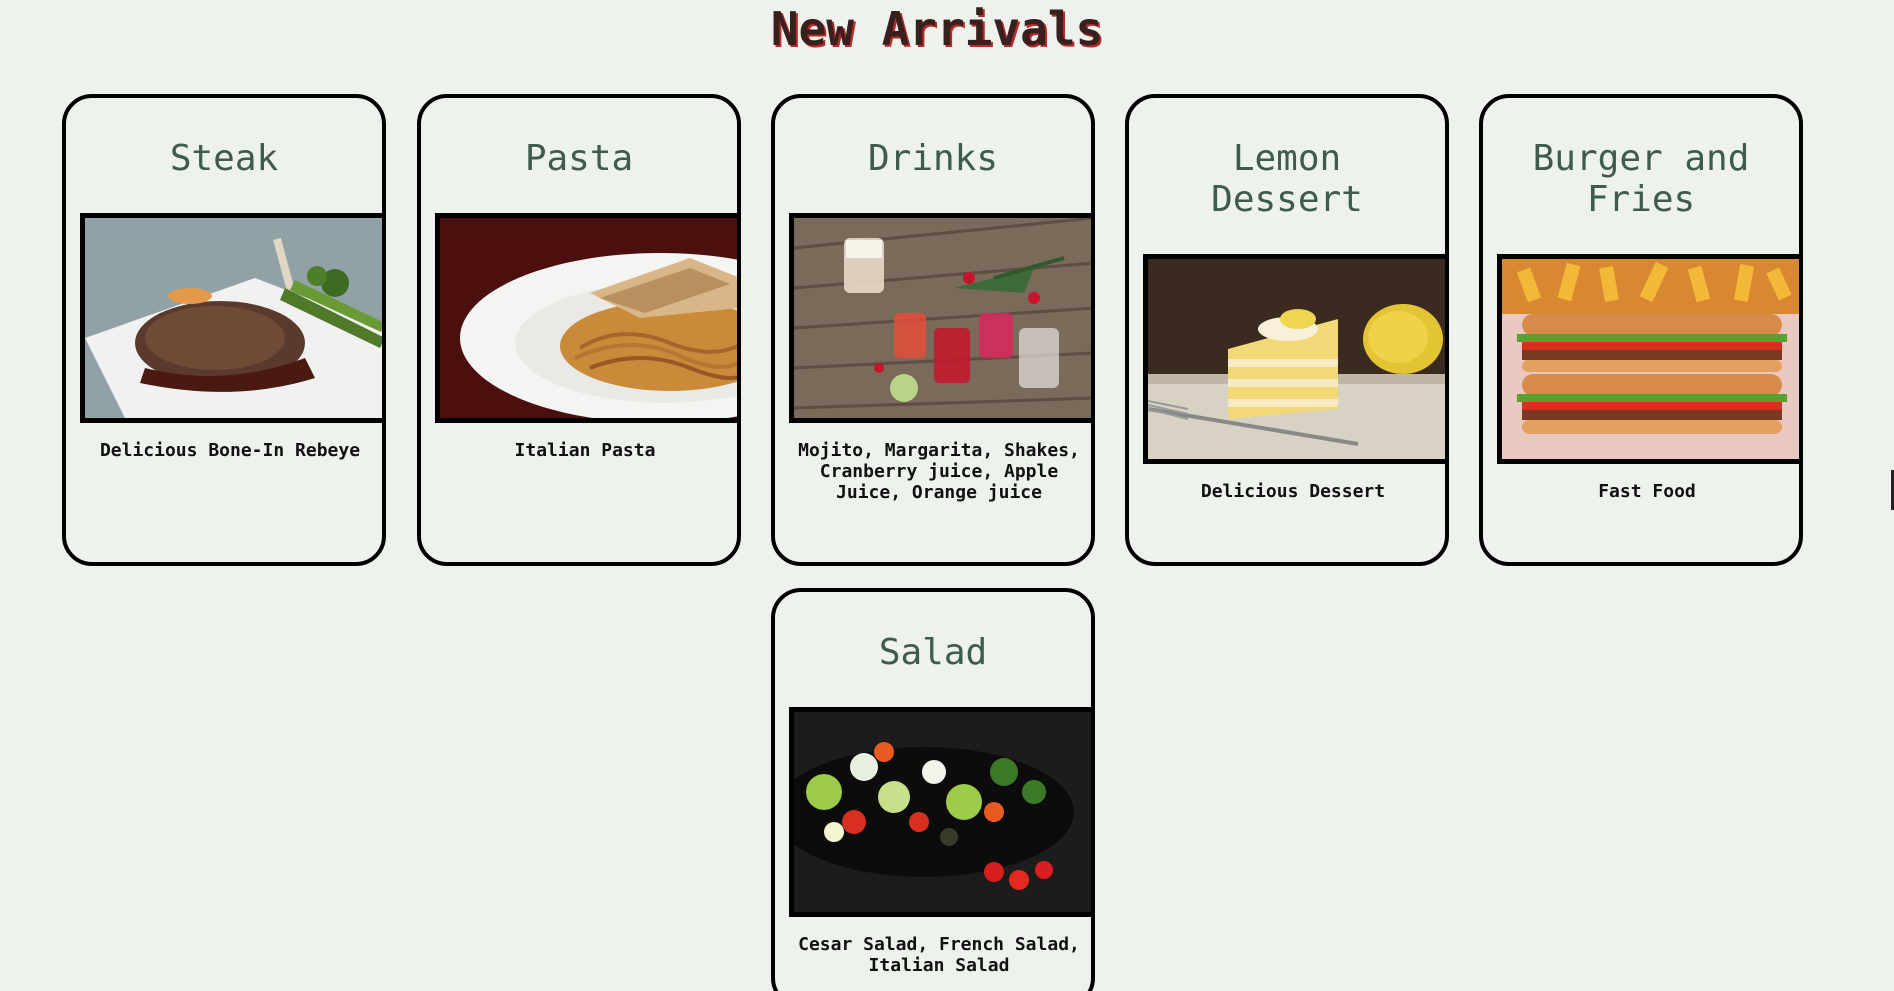 The height and width of the screenshot is (991, 1894). I want to click on card-title: Burger and Fries, so click(1641, 179).